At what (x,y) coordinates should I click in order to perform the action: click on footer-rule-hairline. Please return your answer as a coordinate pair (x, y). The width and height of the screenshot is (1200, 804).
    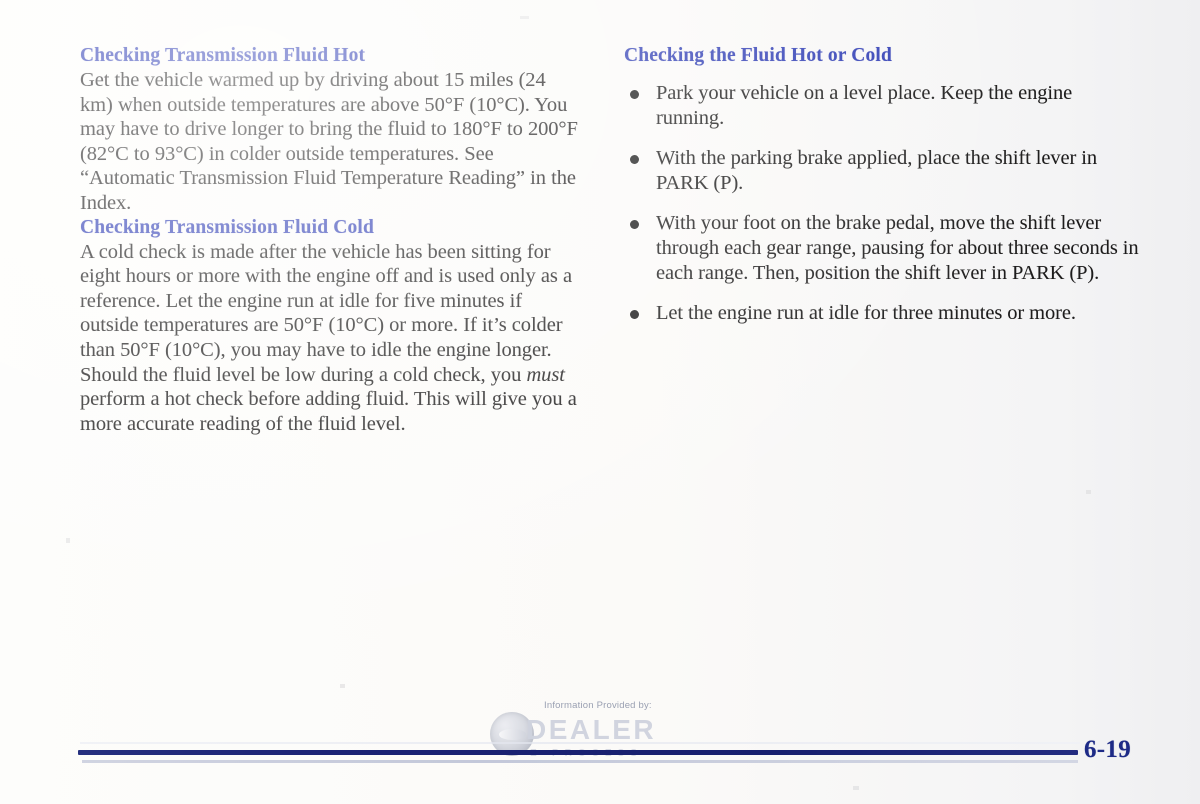
    Looking at the image, I should click on (580, 743).